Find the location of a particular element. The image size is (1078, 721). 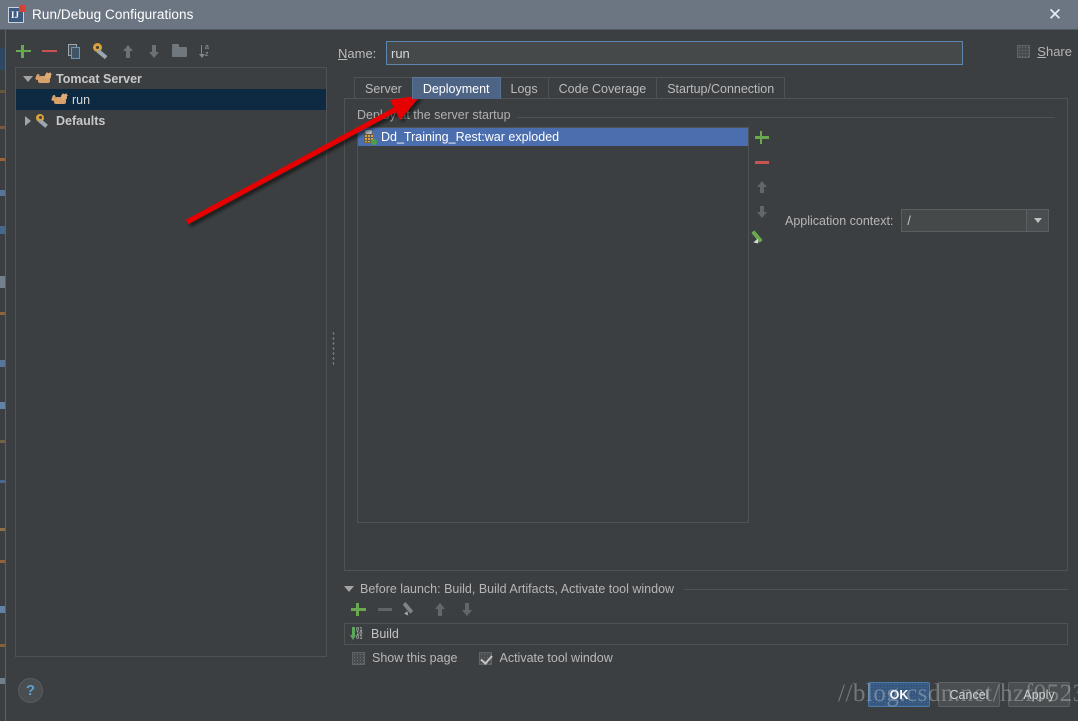

panel-splitter is located at coordinates (333, 347).